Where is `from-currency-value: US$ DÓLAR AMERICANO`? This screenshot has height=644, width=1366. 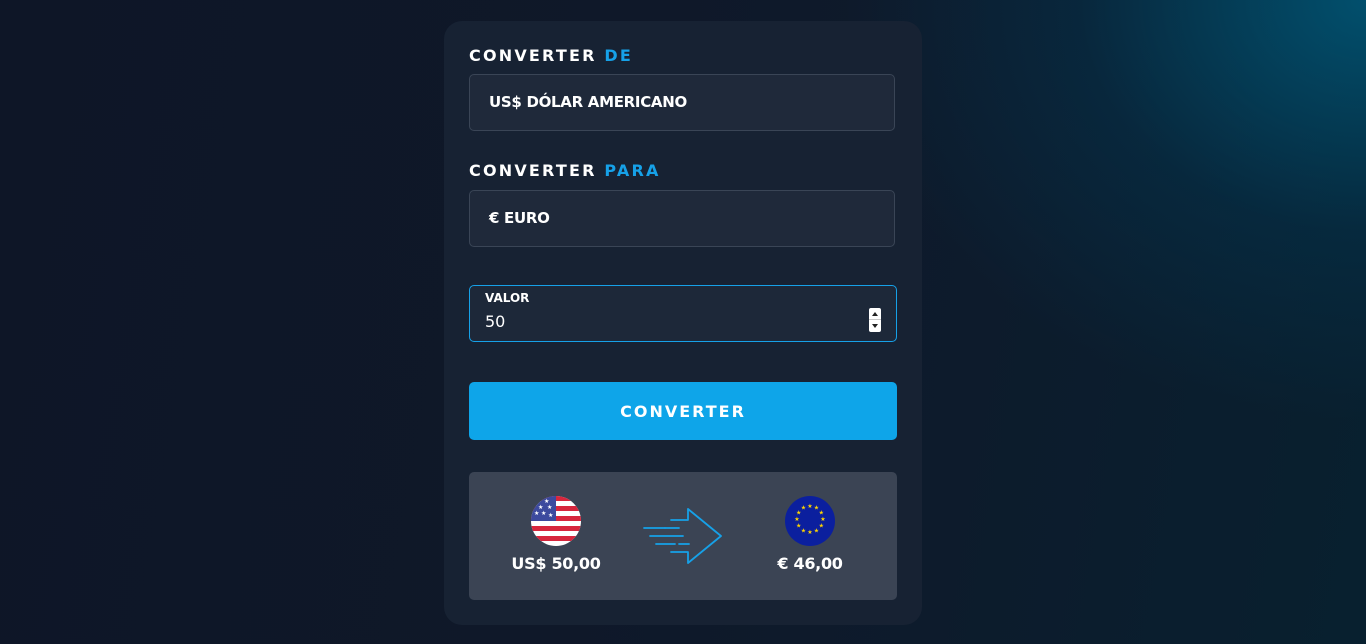
from-currency-value: US$ DÓLAR AMERICANO is located at coordinates (588, 102).